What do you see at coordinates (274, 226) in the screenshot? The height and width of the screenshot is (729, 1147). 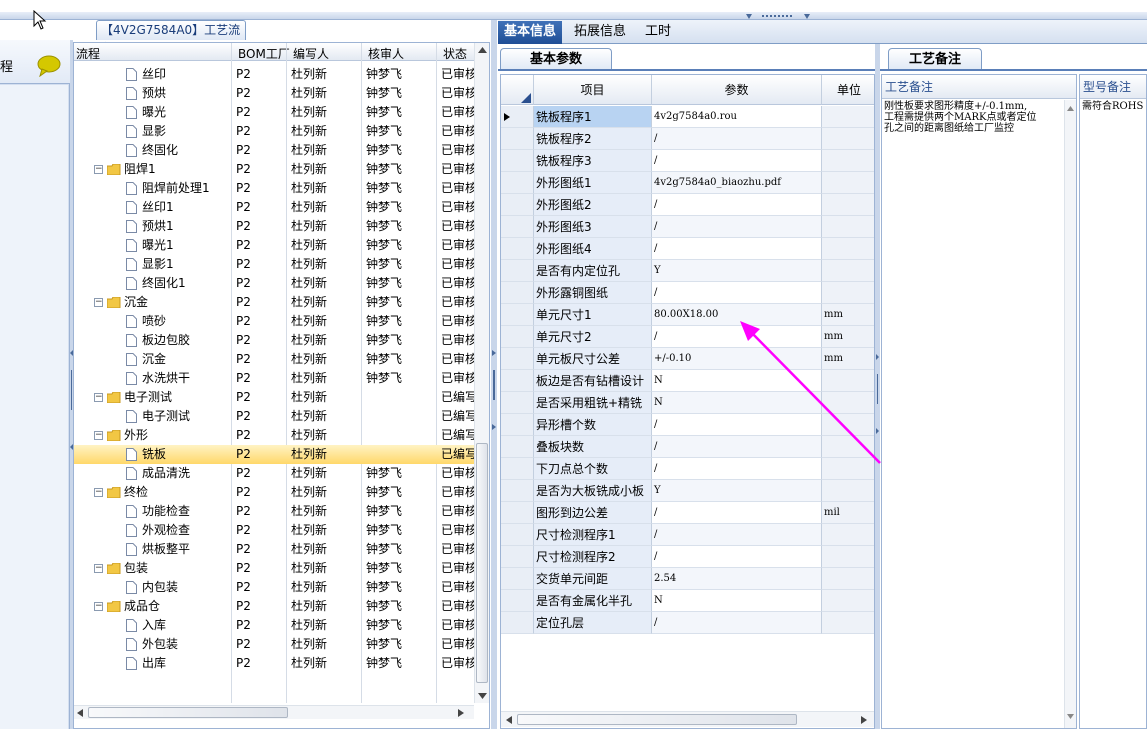 I see `tree-row: 预烘1 P2 杜列新 钟梦飞 已审核` at bounding box center [274, 226].